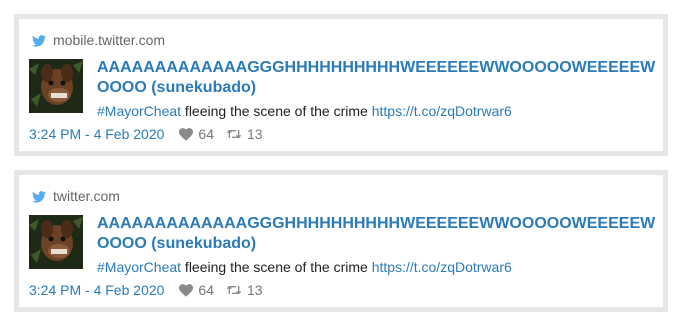  I want to click on tweet-source: twitter.com, so click(76, 196).